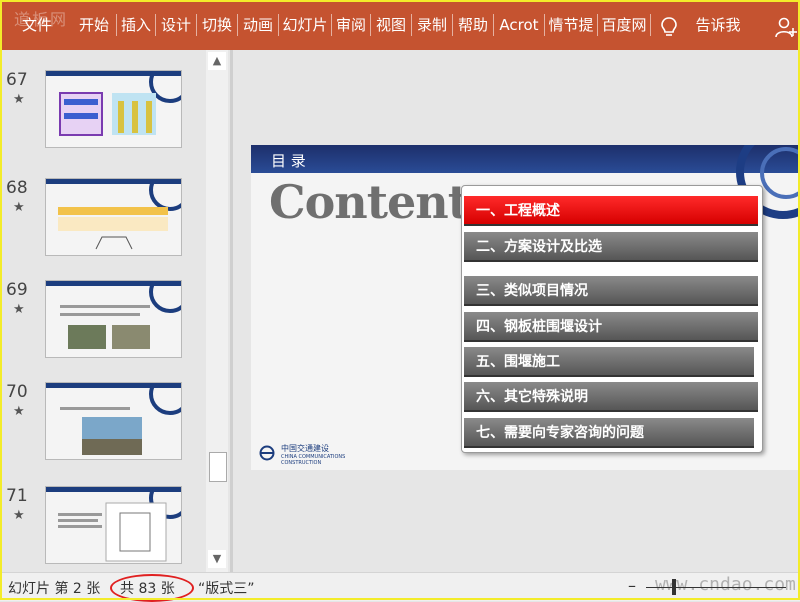 The height and width of the screenshot is (602, 800). What do you see at coordinates (611, 397) in the screenshot?
I see `contents-item-6: 六、其它特殊说明` at bounding box center [611, 397].